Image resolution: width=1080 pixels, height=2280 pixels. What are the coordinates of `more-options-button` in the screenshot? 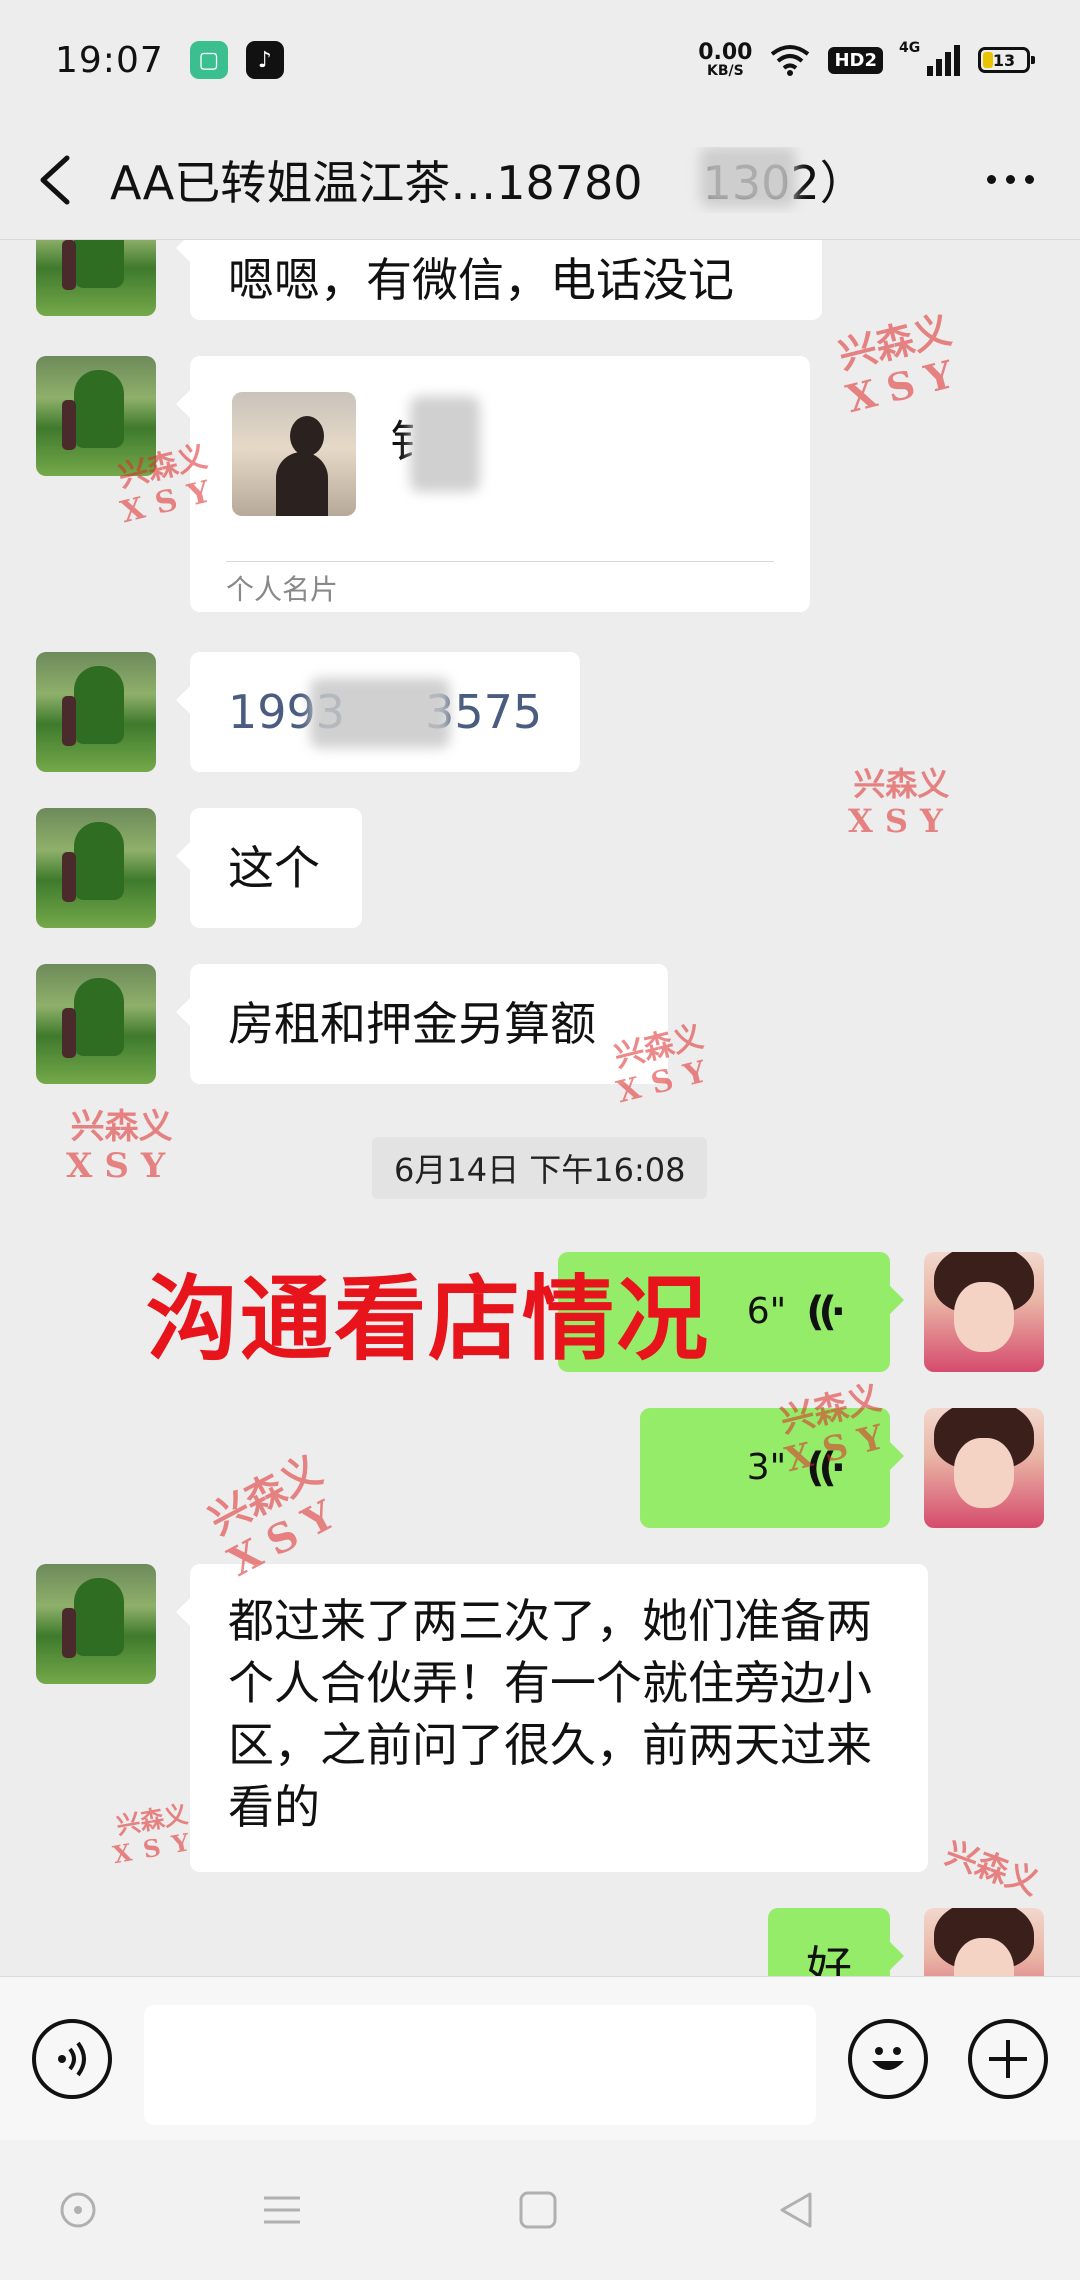 It's located at (1010, 180).